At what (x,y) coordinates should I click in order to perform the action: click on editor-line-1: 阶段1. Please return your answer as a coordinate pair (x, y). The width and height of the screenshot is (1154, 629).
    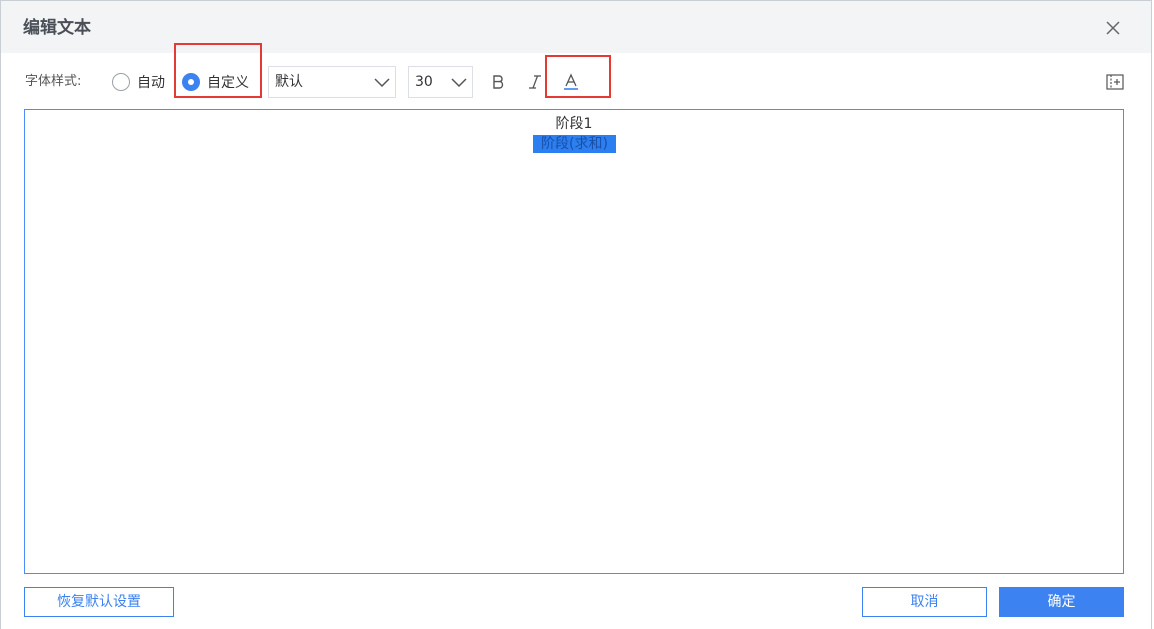
    Looking at the image, I should click on (574, 124).